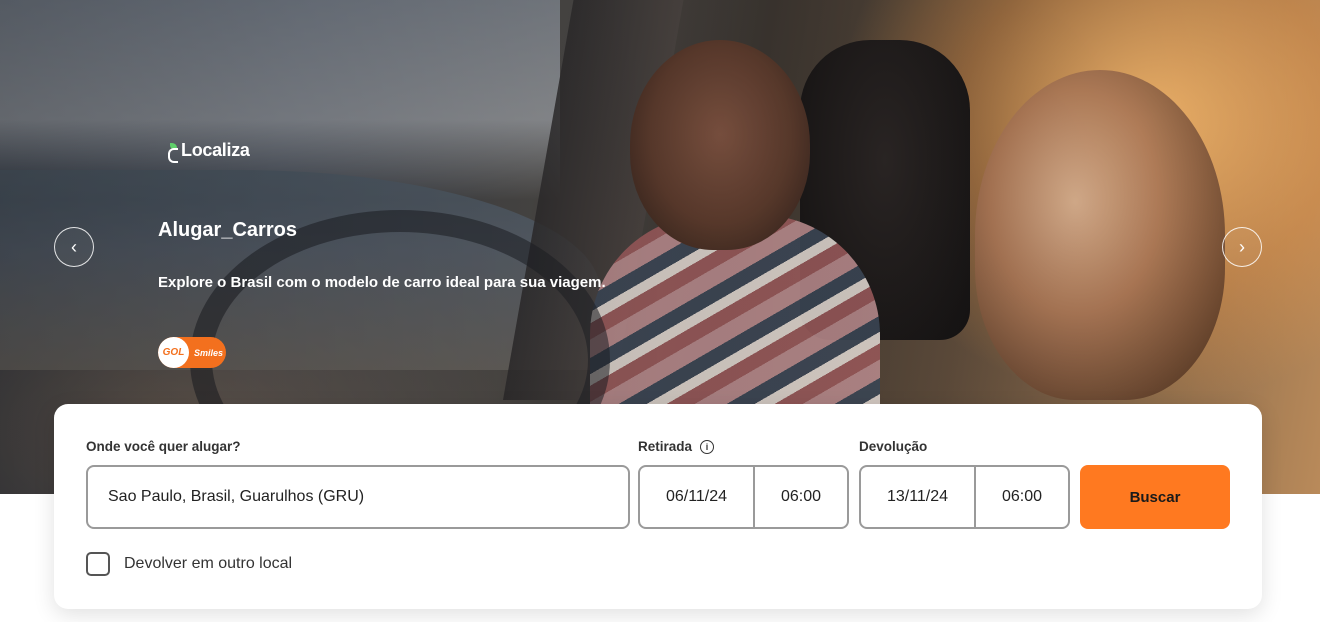  I want to click on search-button: Buscar, so click(1155, 497).